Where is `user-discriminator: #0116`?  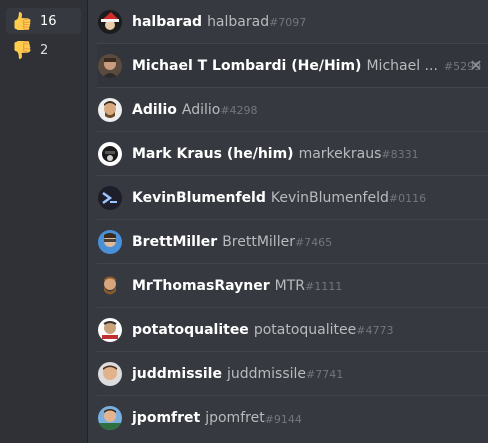
user-discriminator: #0116 is located at coordinates (407, 198).